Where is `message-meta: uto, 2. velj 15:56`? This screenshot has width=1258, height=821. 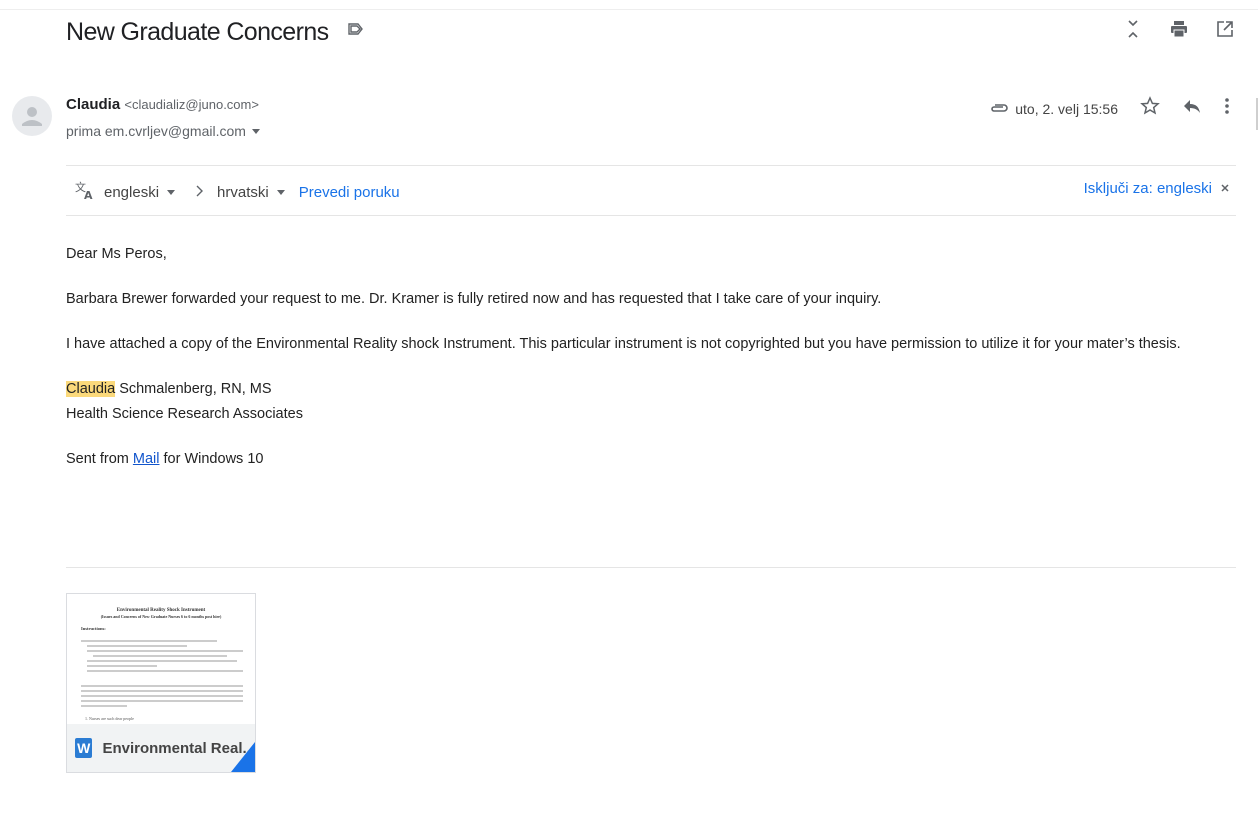
message-meta: uto, 2. velj 15:56 is located at coordinates (1109, 108).